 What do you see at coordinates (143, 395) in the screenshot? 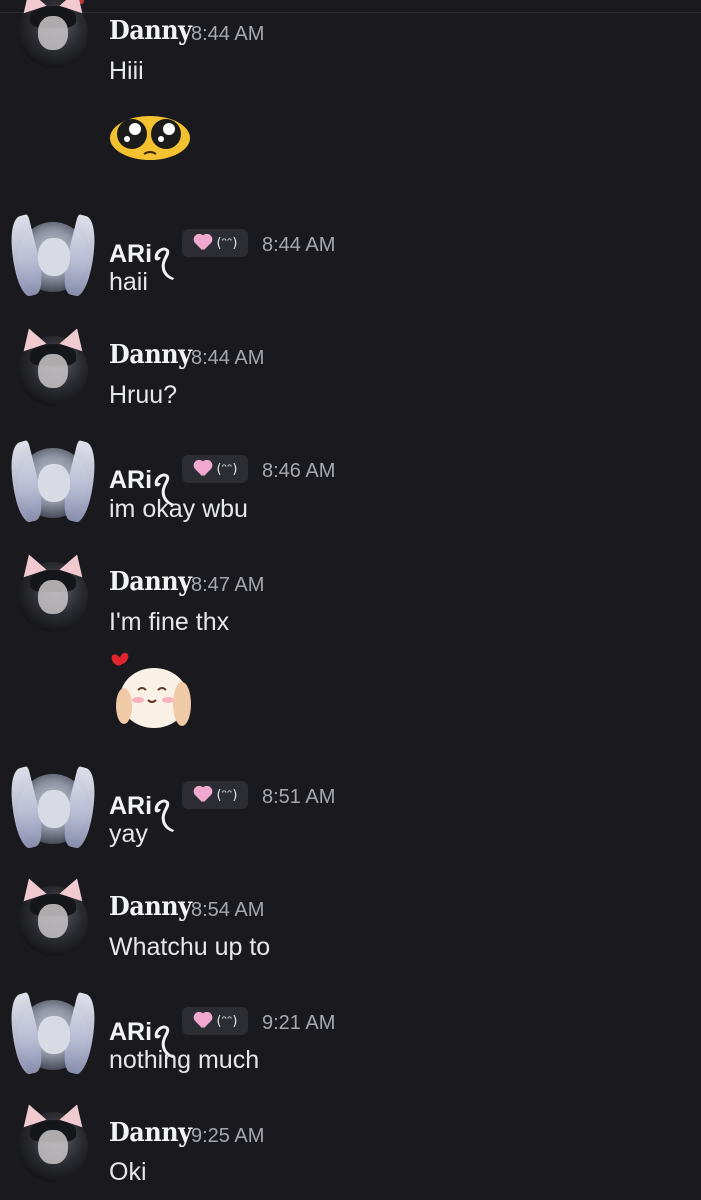
I see `message-text: Hruu?` at bounding box center [143, 395].